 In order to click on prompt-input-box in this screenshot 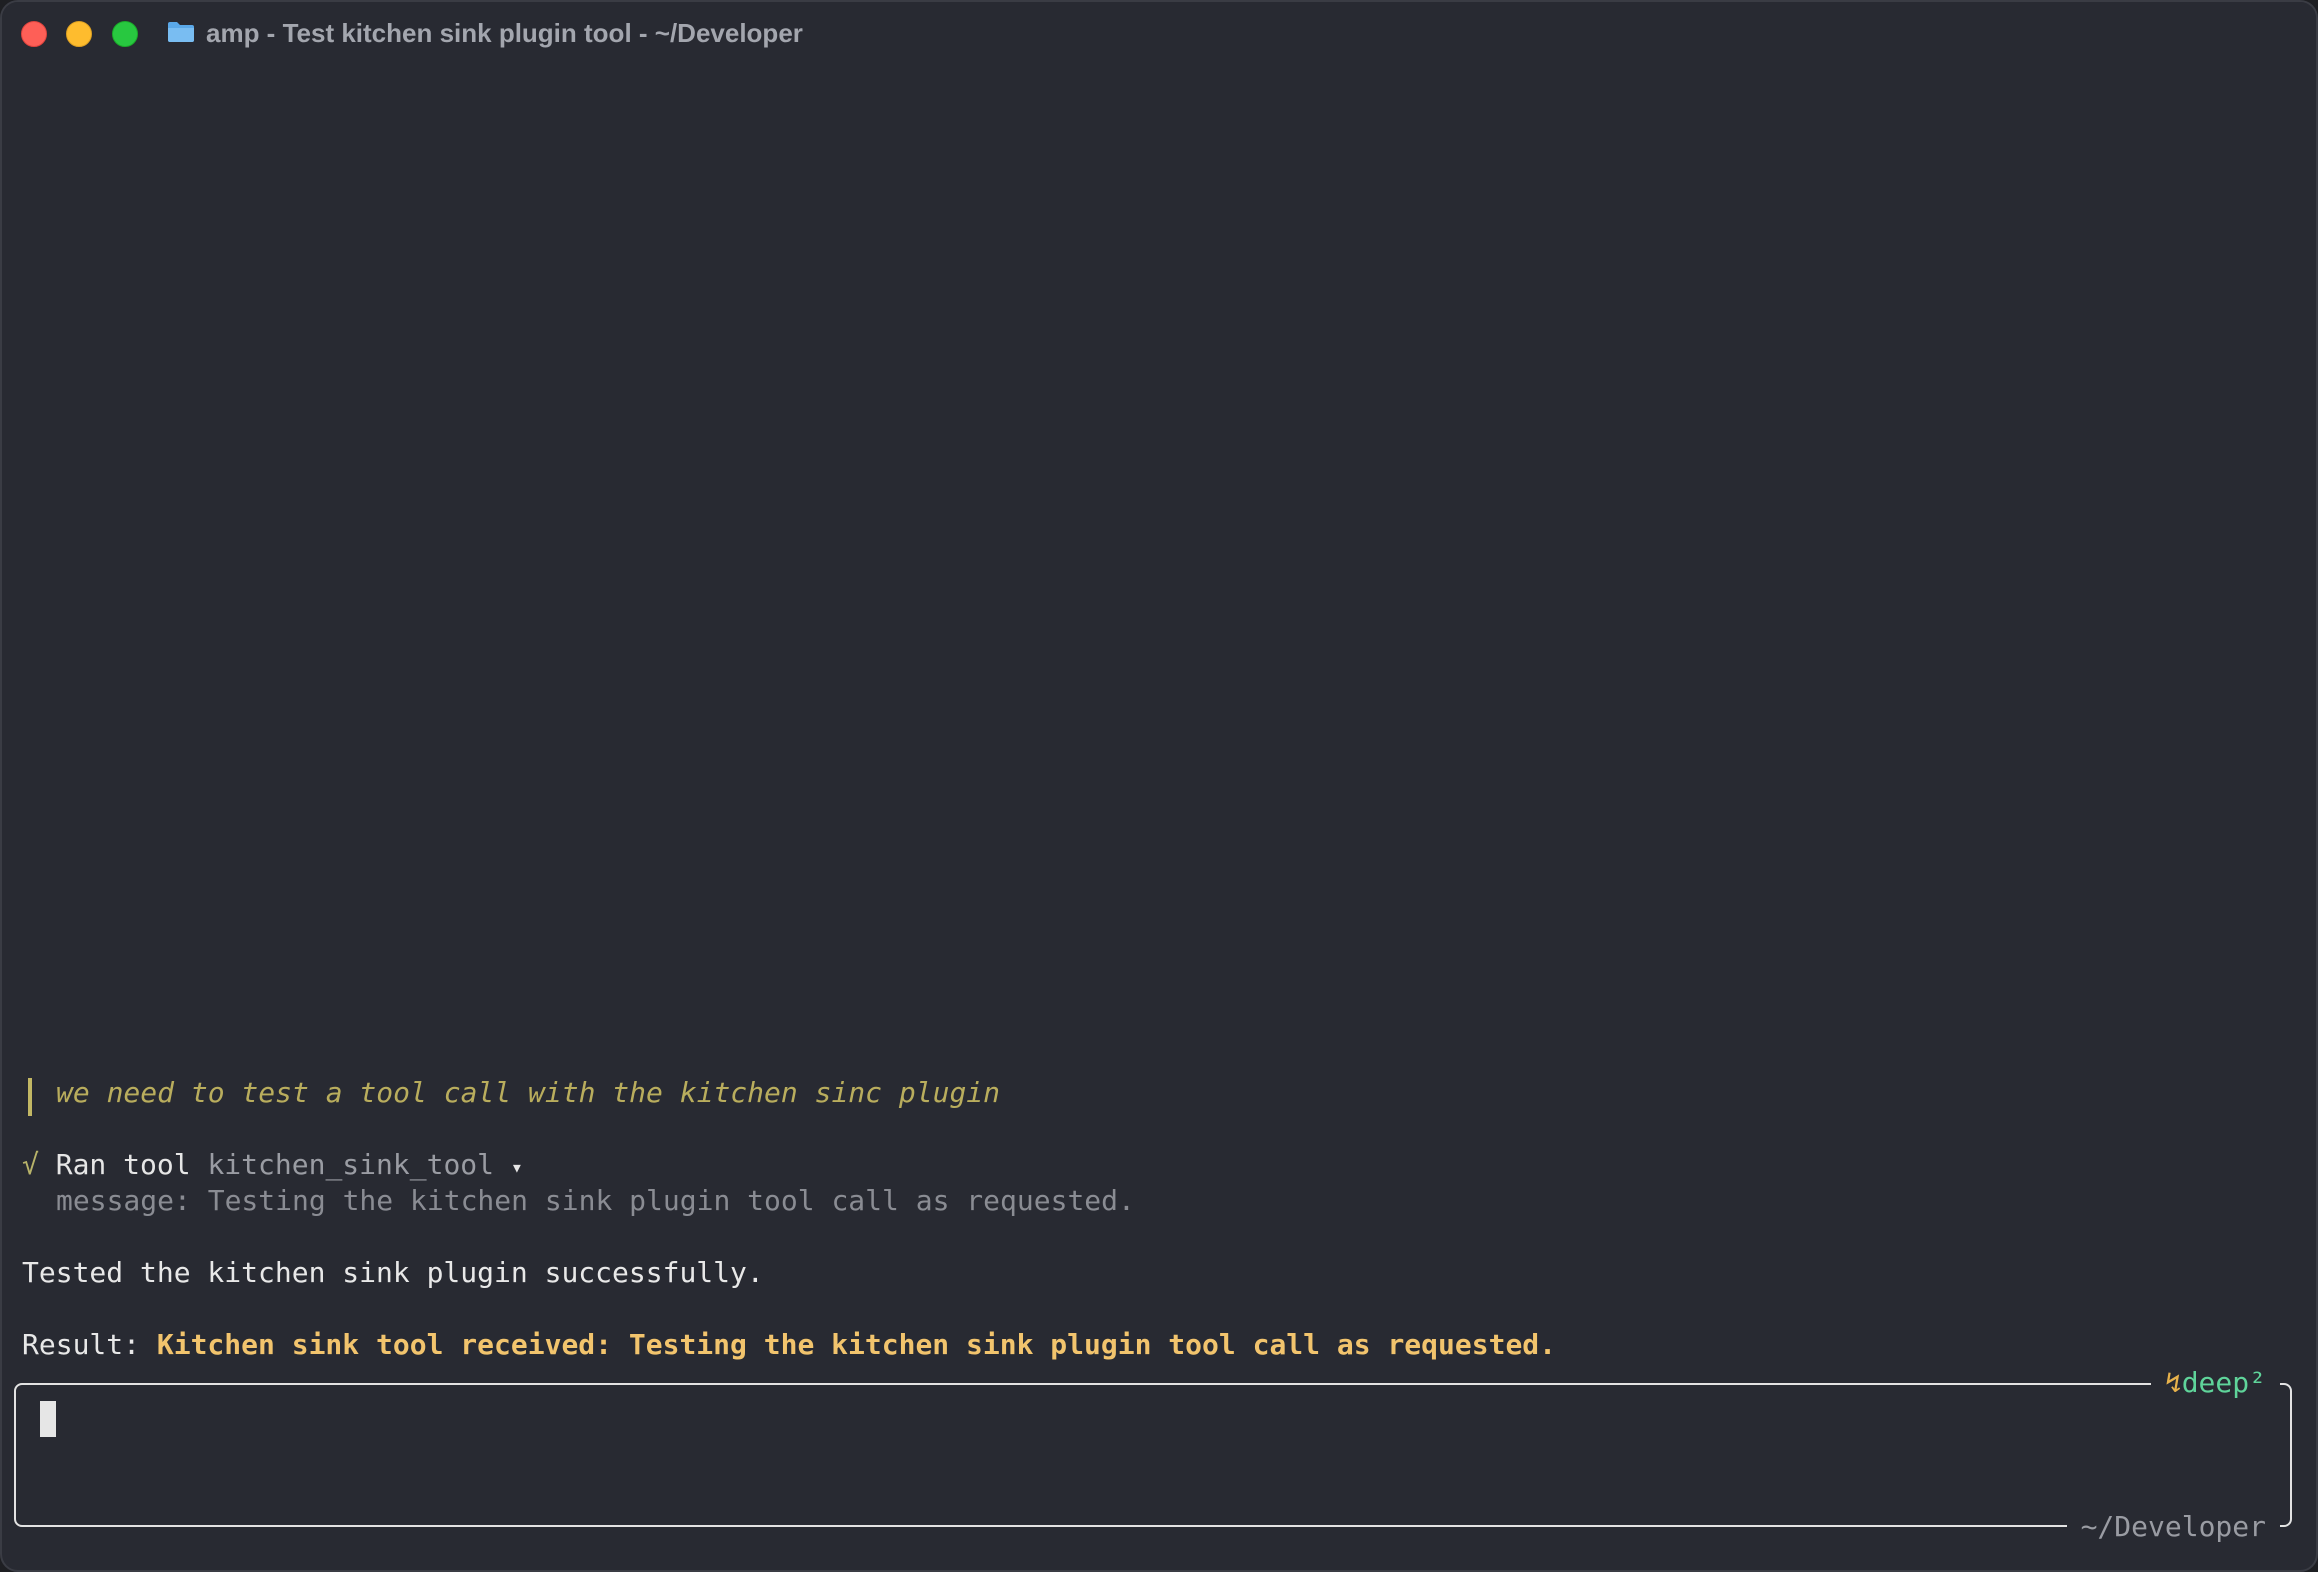, I will do `click(1153, 1455)`.